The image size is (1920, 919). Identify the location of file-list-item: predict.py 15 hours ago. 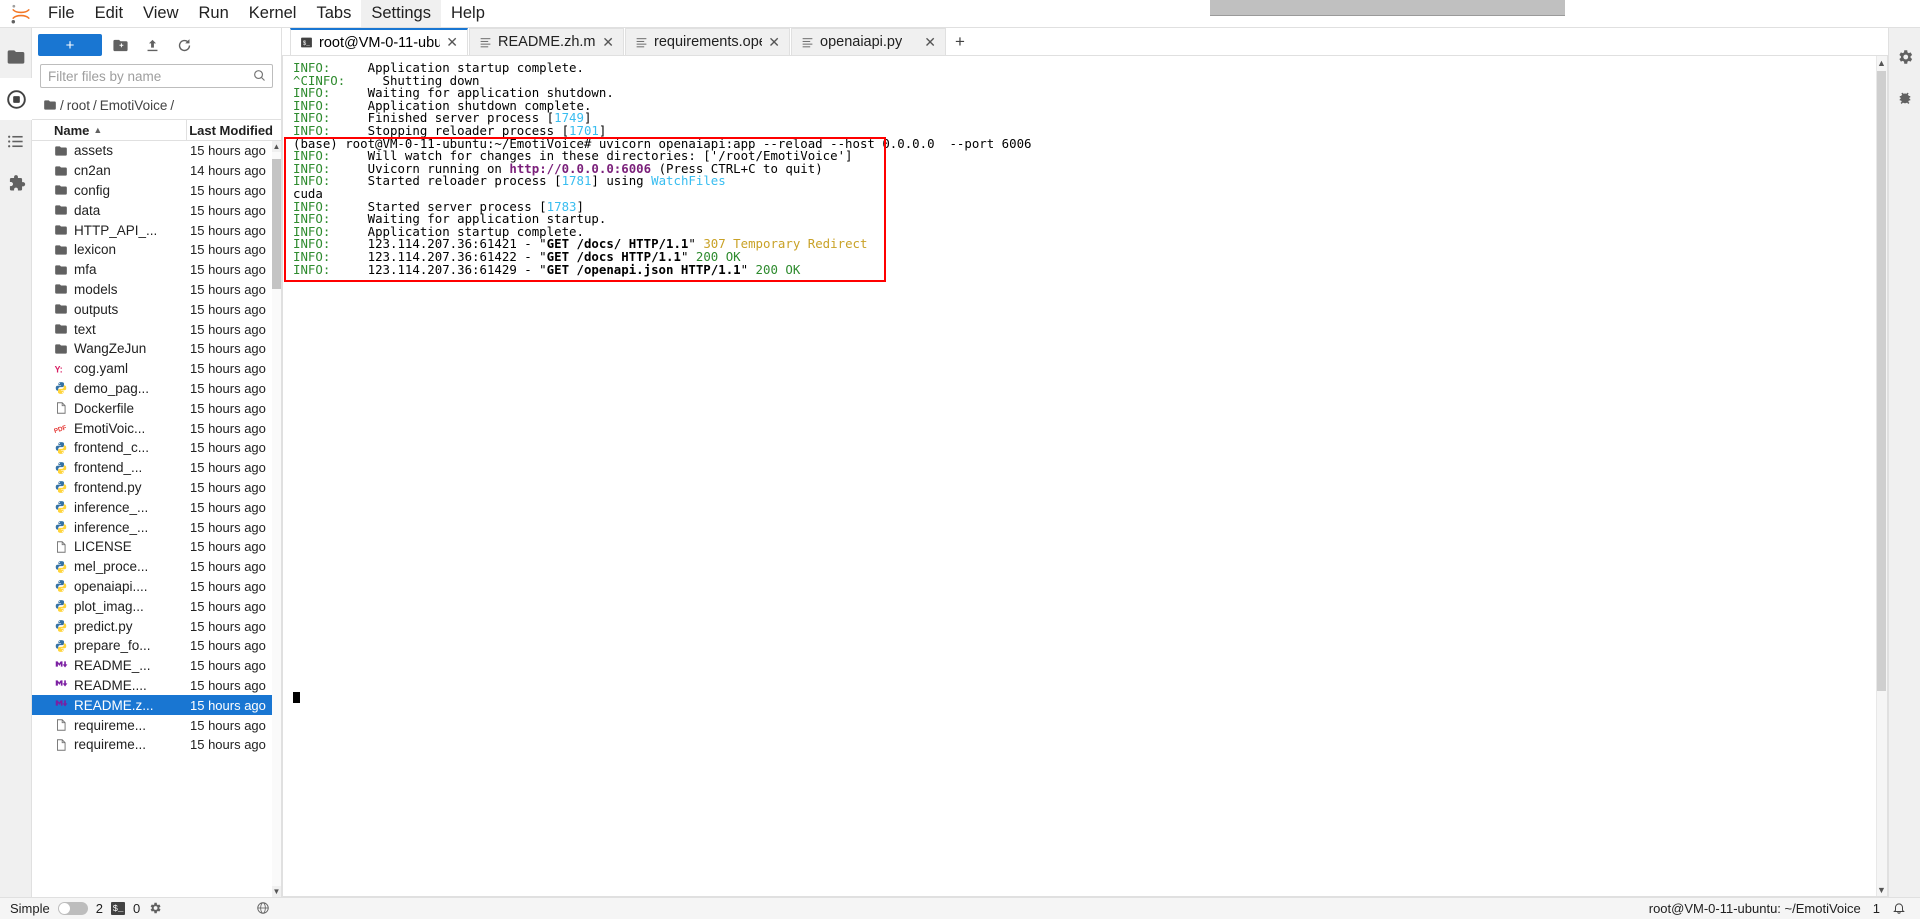
(156, 626).